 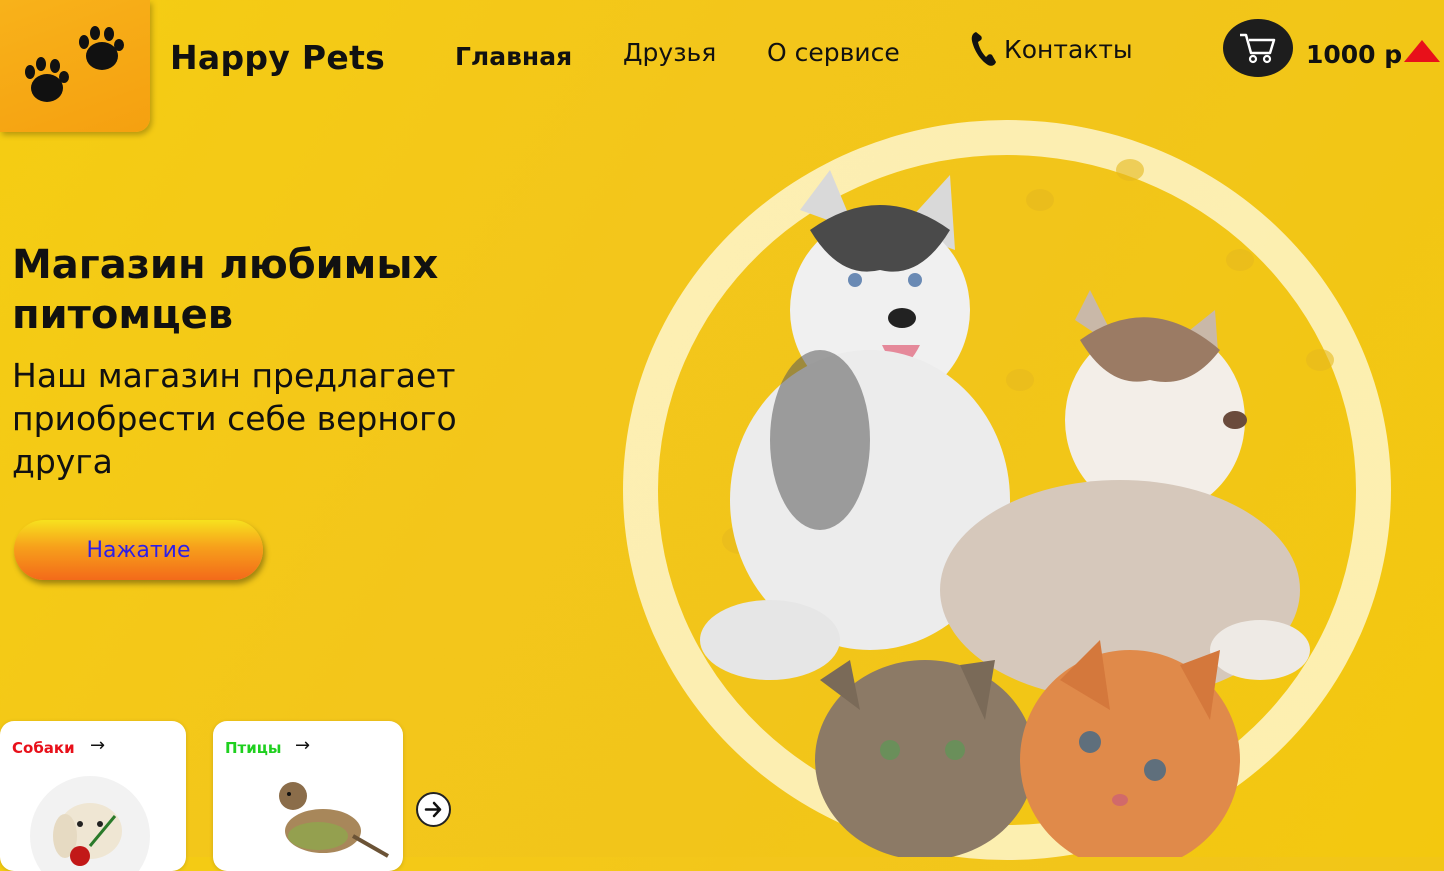 I want to click on hero-title: Магазин любимых питомцев, so click(x=225, y=290).